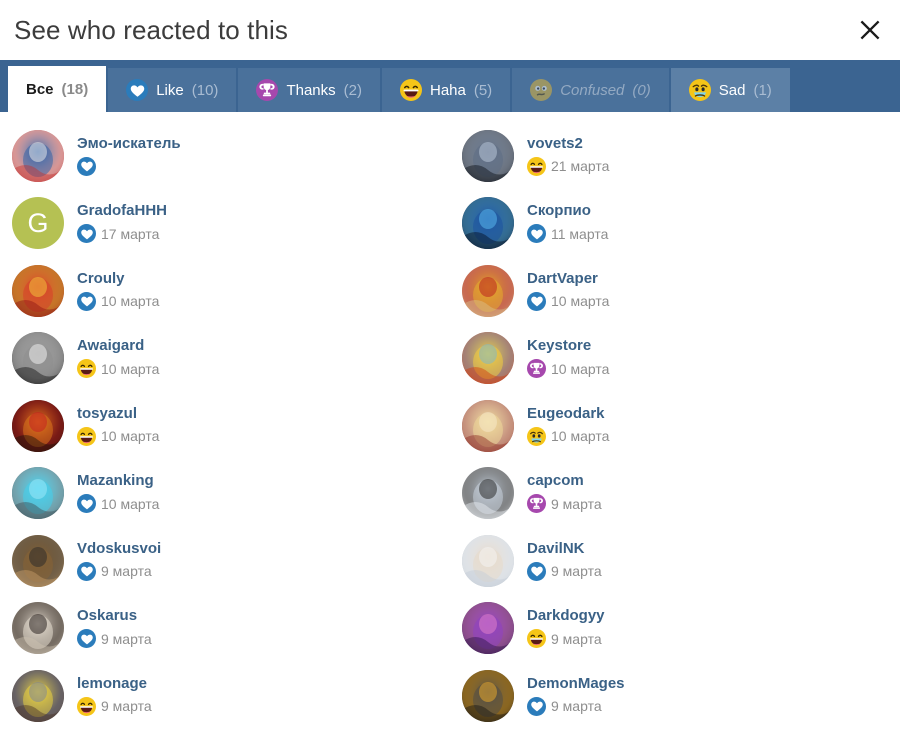 Image resolution: width=900 pixels, height=750 pixels. Describe the element at coordinates (114, 616) in the screenshot. I see `user-name: Oskarus` at that location.